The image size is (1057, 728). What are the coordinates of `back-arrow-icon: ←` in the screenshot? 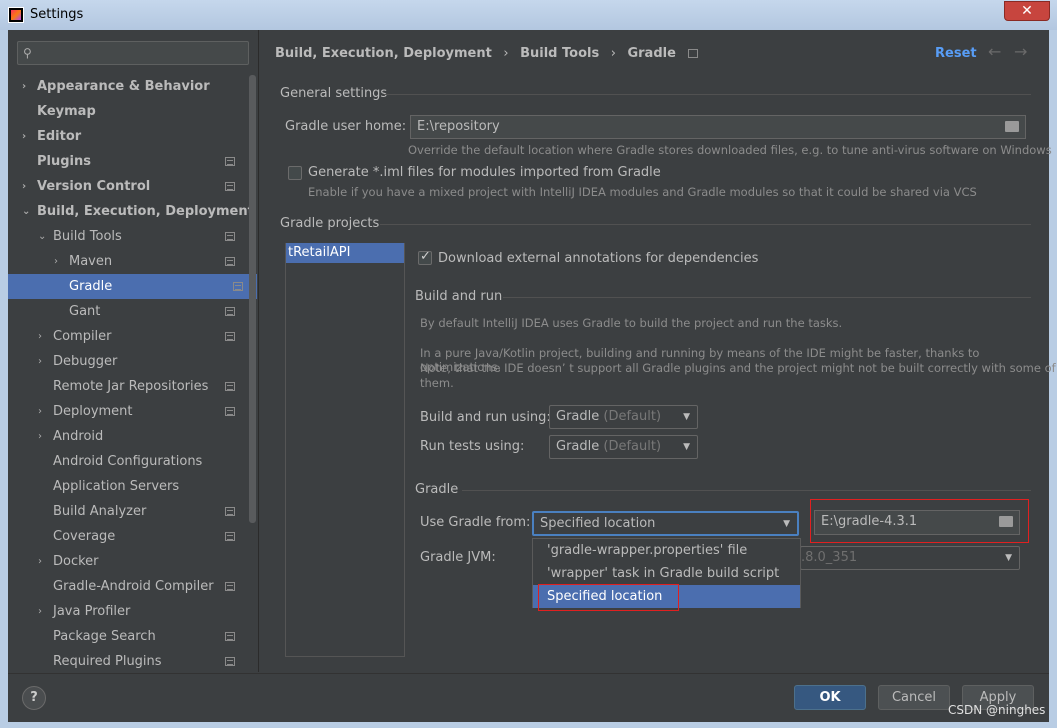 It's located at (994, 51).